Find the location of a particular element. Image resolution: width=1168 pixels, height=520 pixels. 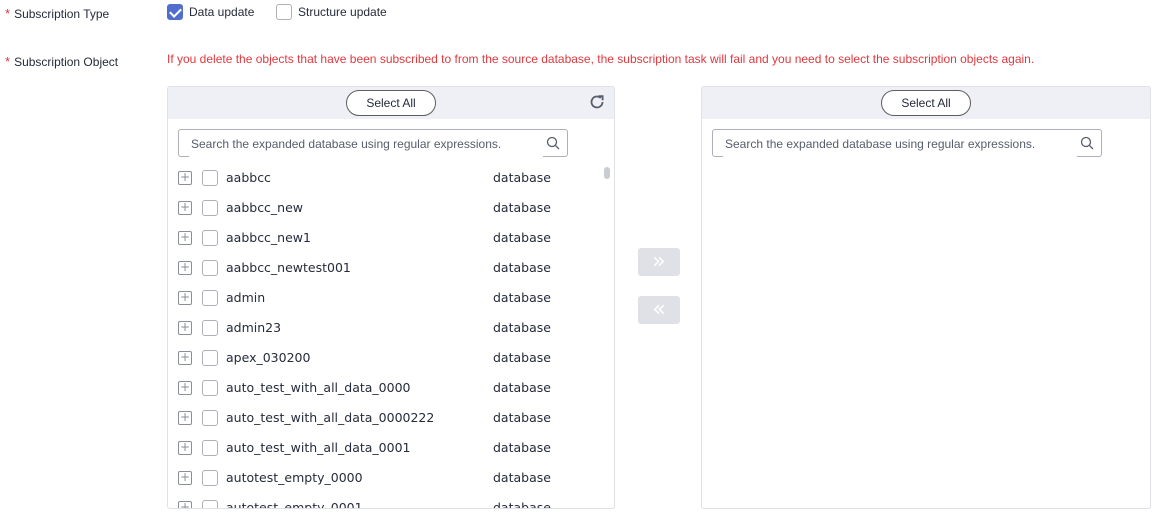

structure-update-label: Structure update is located at coordinates (342, 12).